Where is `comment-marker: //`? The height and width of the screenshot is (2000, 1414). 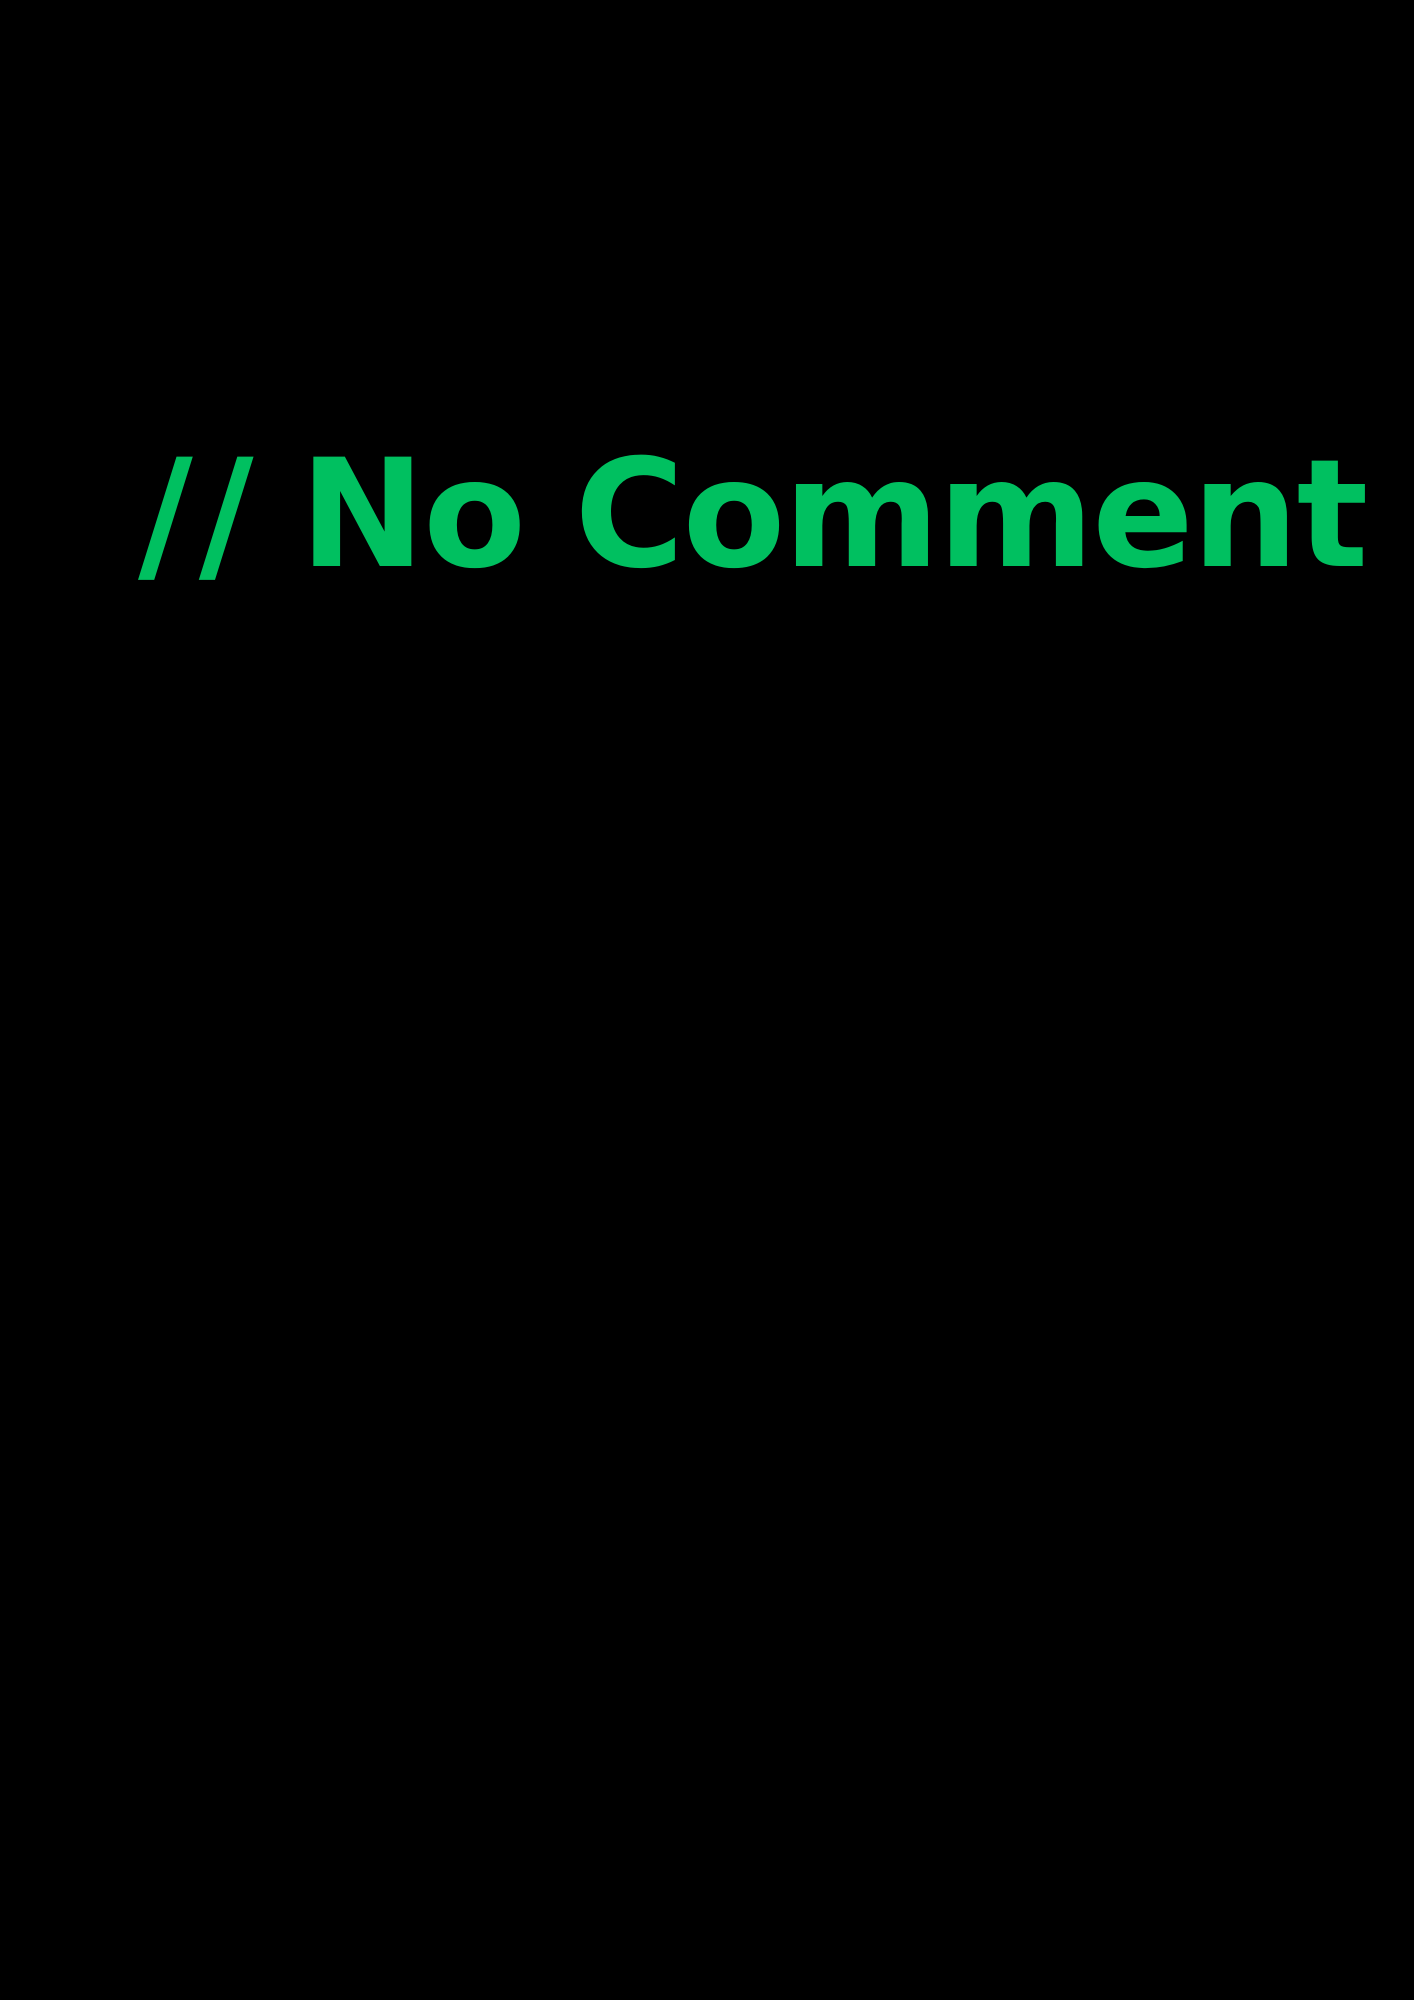 comment-marker: // is located at coordinates (199, 515).